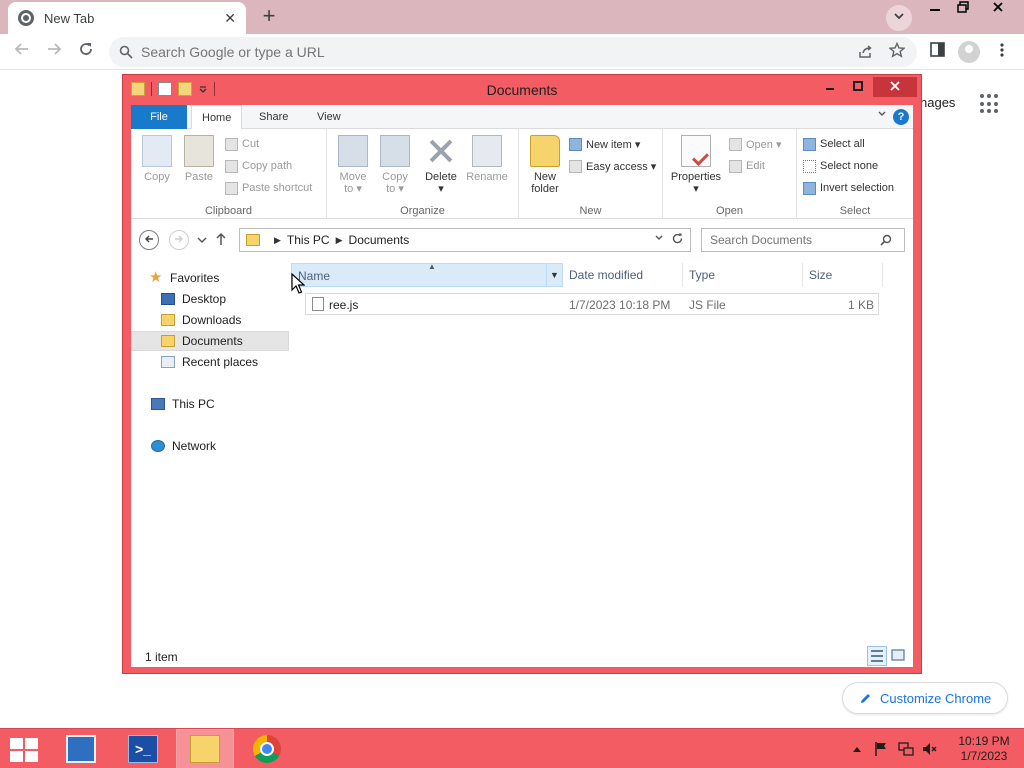 Image resolution: width=1024 pixels, height=768 pixels. Describe the element at coordinates (269, 17) in the screenshot. I see `new-tab-button: +` at that location.